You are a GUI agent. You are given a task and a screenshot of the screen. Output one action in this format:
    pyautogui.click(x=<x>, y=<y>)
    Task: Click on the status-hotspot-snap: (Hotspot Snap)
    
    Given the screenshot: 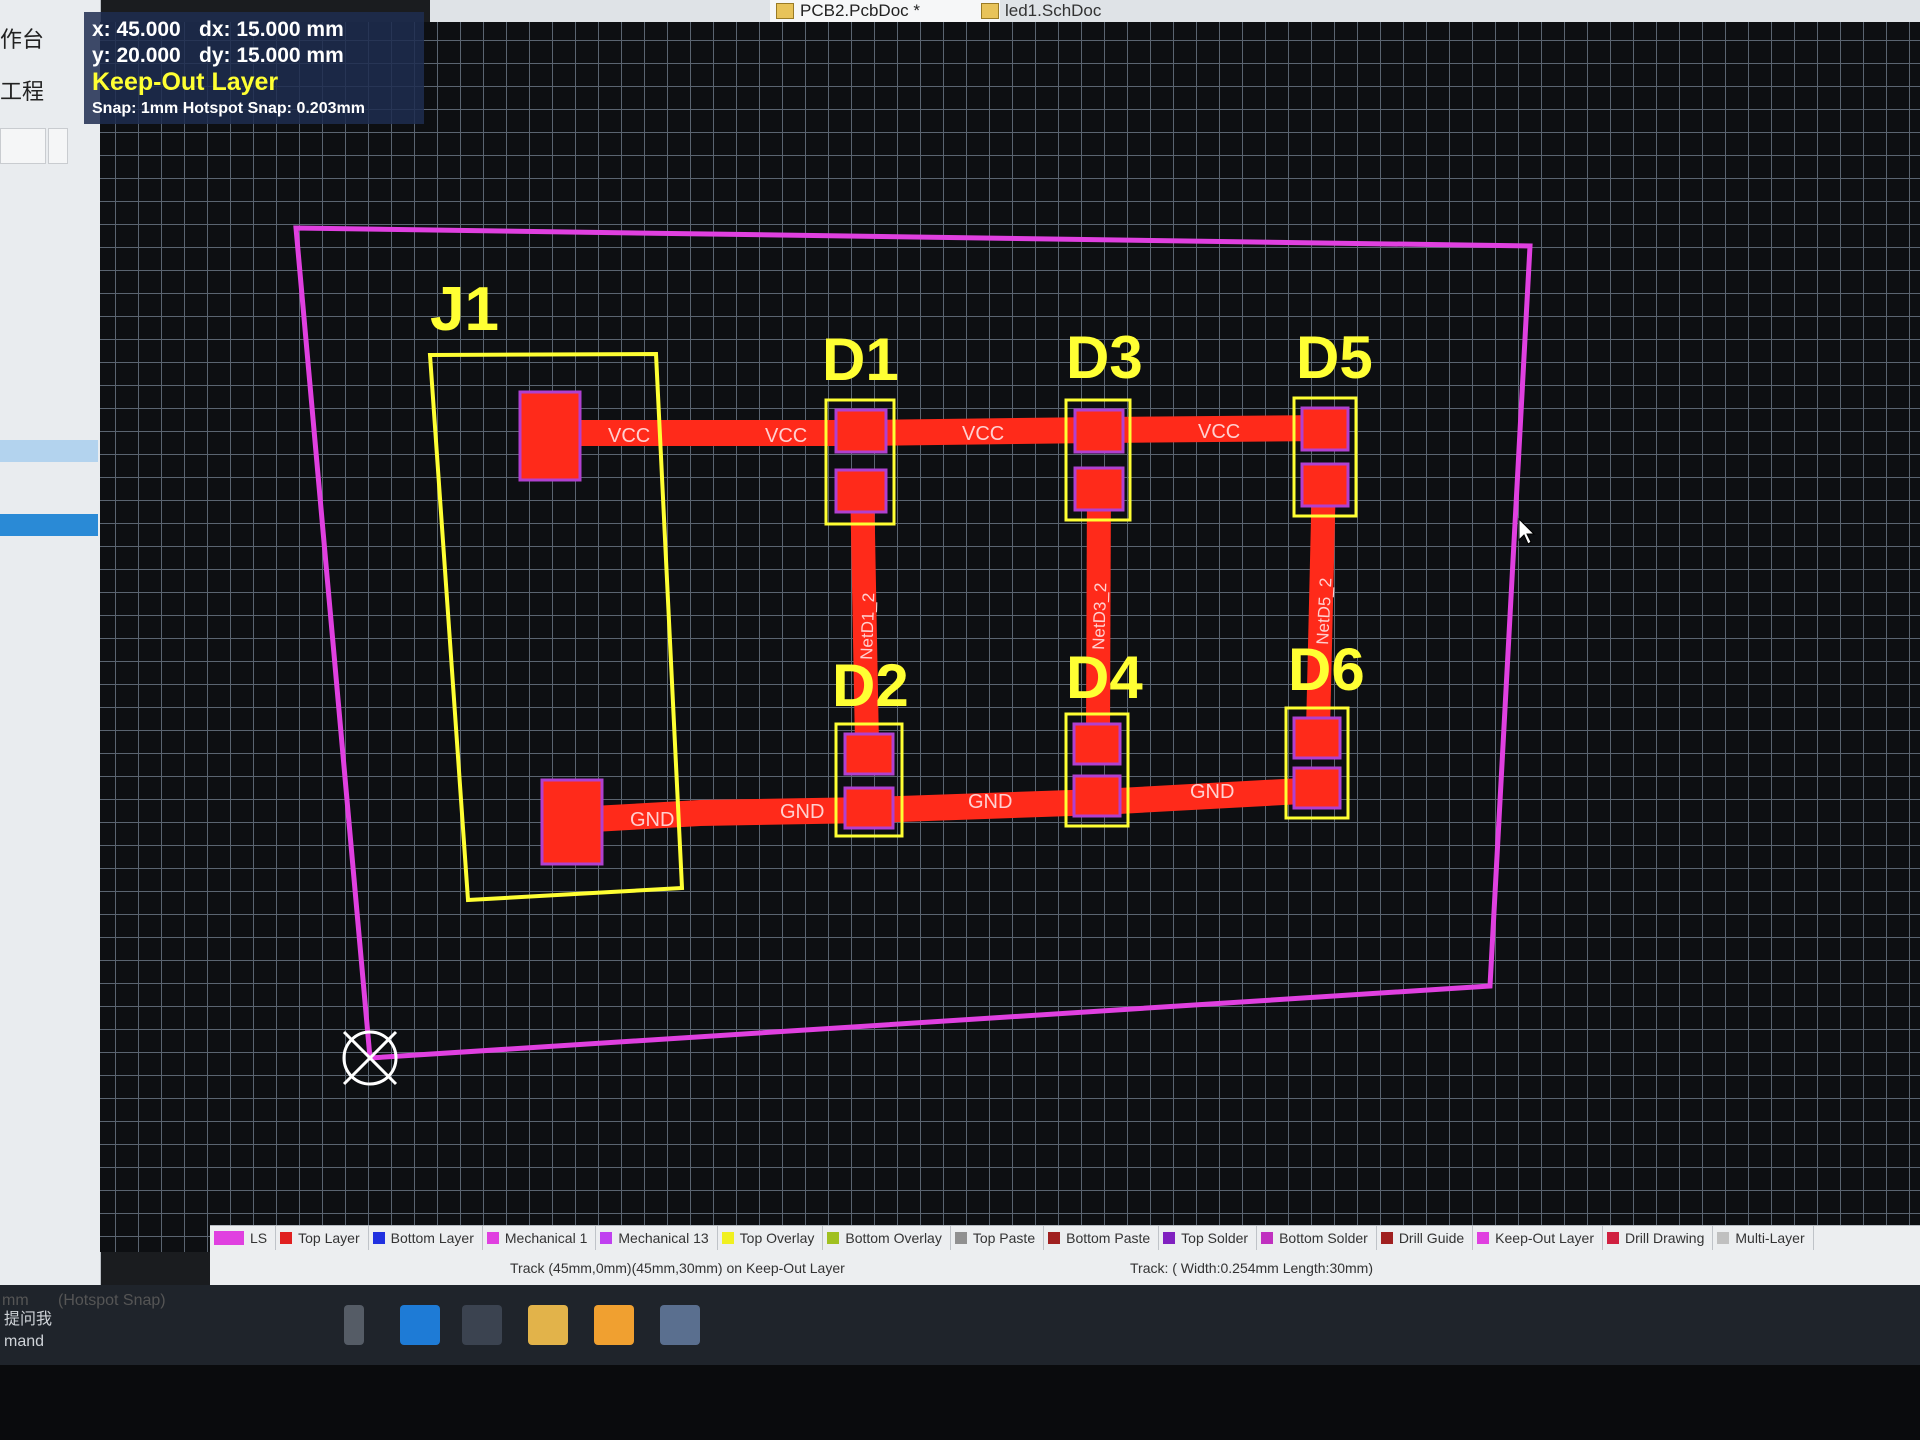 What is the action you would take?
    pyautogui.click(x=112, y=1300)
    